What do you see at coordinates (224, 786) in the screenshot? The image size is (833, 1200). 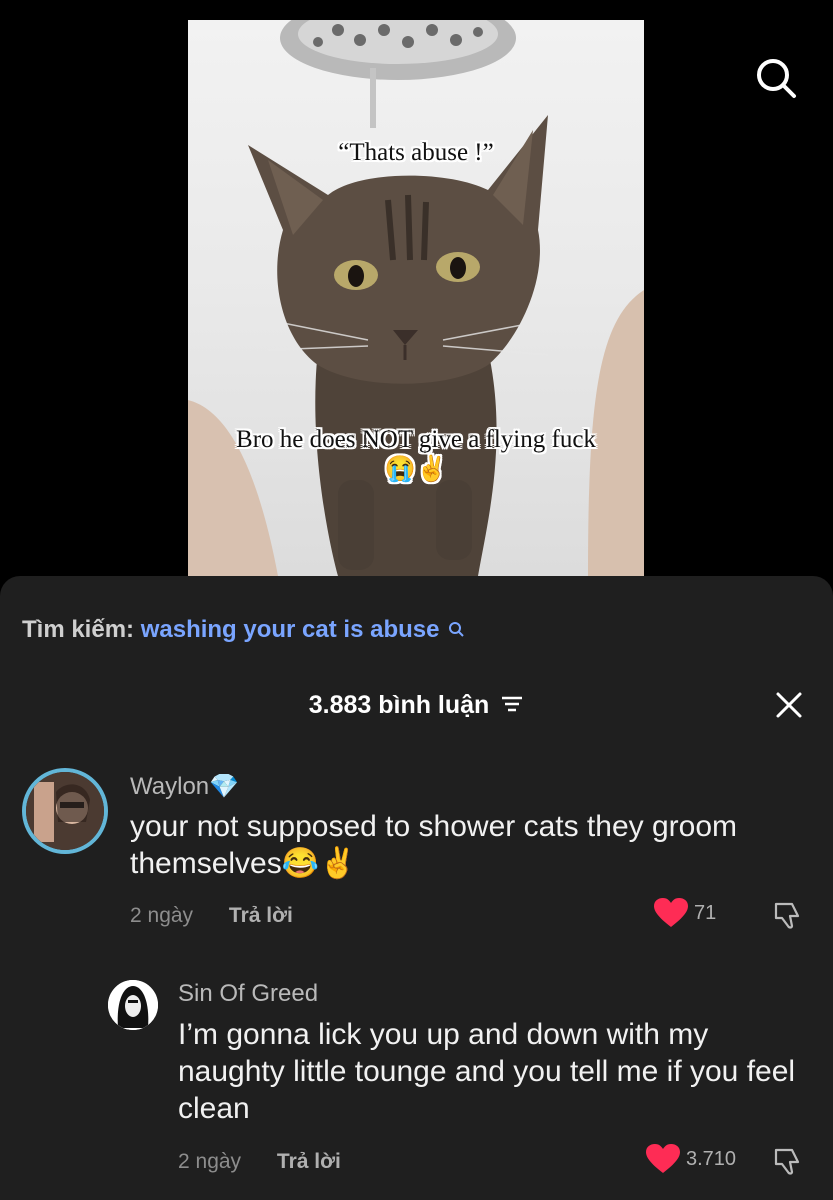 I see `diamond-badge-icon: 💎` at bounding box center [224, 786].